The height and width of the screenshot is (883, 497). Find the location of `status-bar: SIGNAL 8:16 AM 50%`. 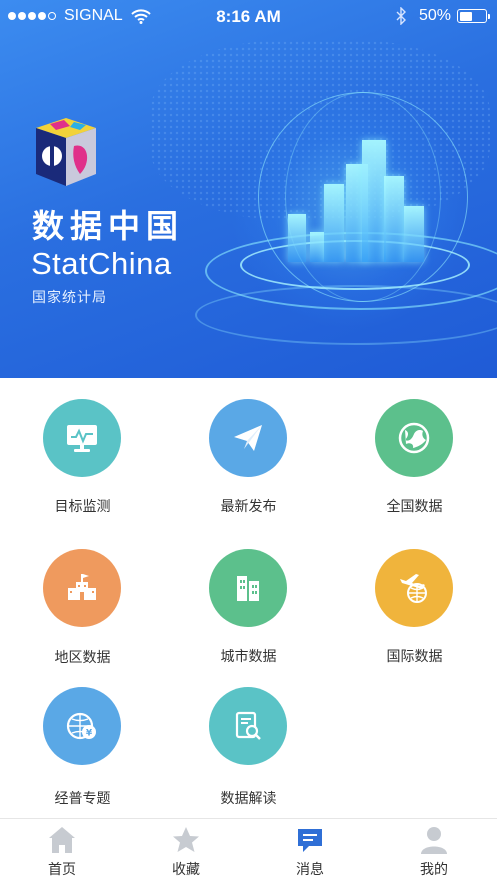

status-bar: SIGNAL 8:16 AM 50% is located at coordinates (248, 17).